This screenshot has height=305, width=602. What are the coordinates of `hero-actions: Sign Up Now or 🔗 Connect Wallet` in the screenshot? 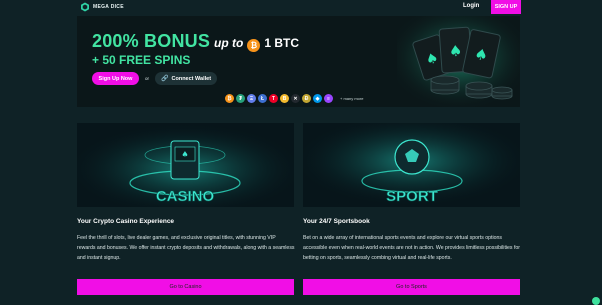 It's located at (155, 78).